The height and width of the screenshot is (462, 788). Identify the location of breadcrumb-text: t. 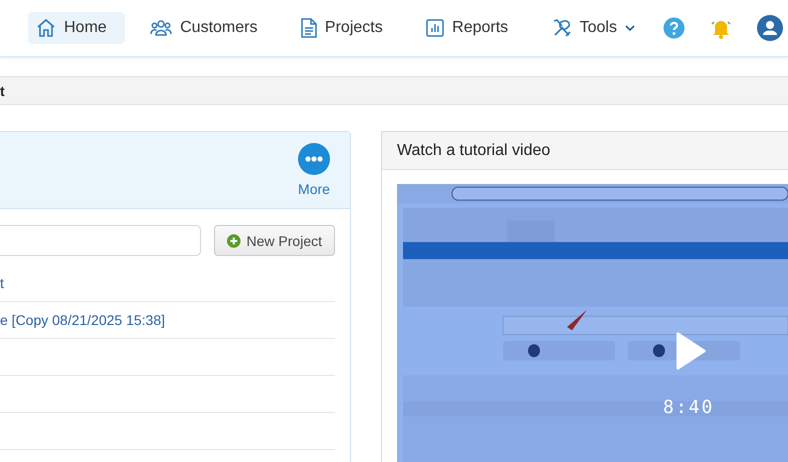
(2, 90).